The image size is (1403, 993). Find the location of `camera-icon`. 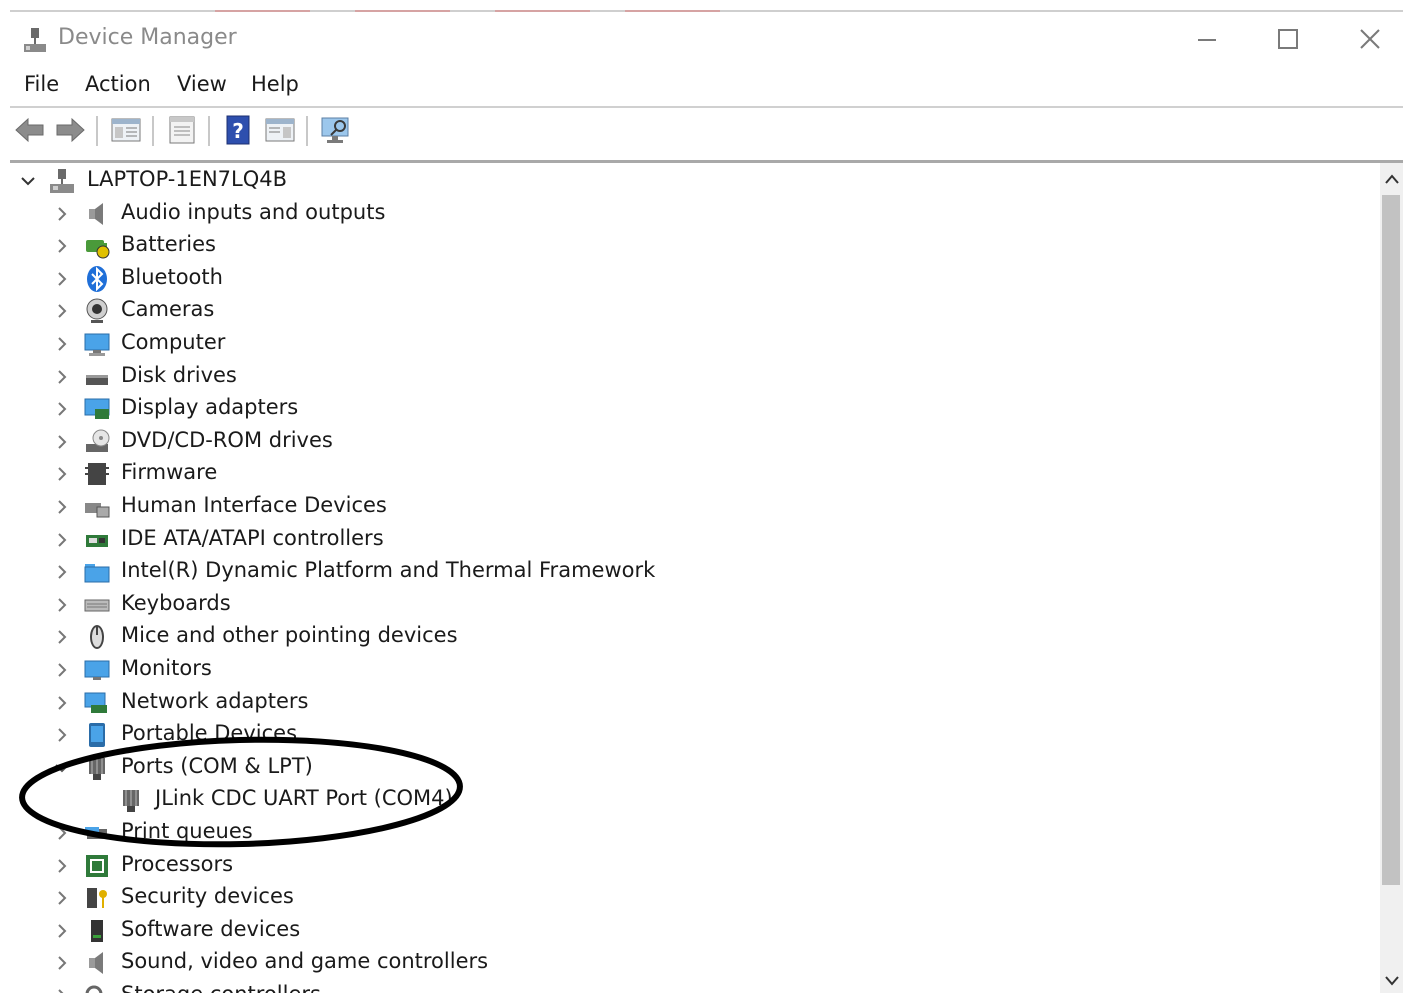

camera-icon is located at coordinates (97, 311).